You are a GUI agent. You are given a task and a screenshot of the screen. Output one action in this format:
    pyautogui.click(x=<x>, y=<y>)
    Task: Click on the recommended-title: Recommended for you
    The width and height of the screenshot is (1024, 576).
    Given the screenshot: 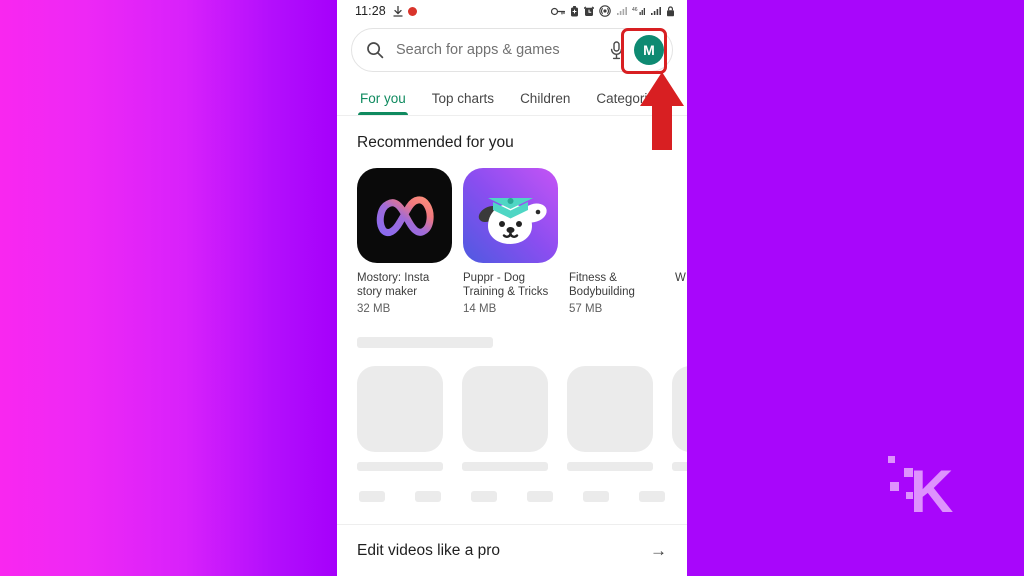 What is the action you would take?
    pyautogui.click(x=435, y=142)
    